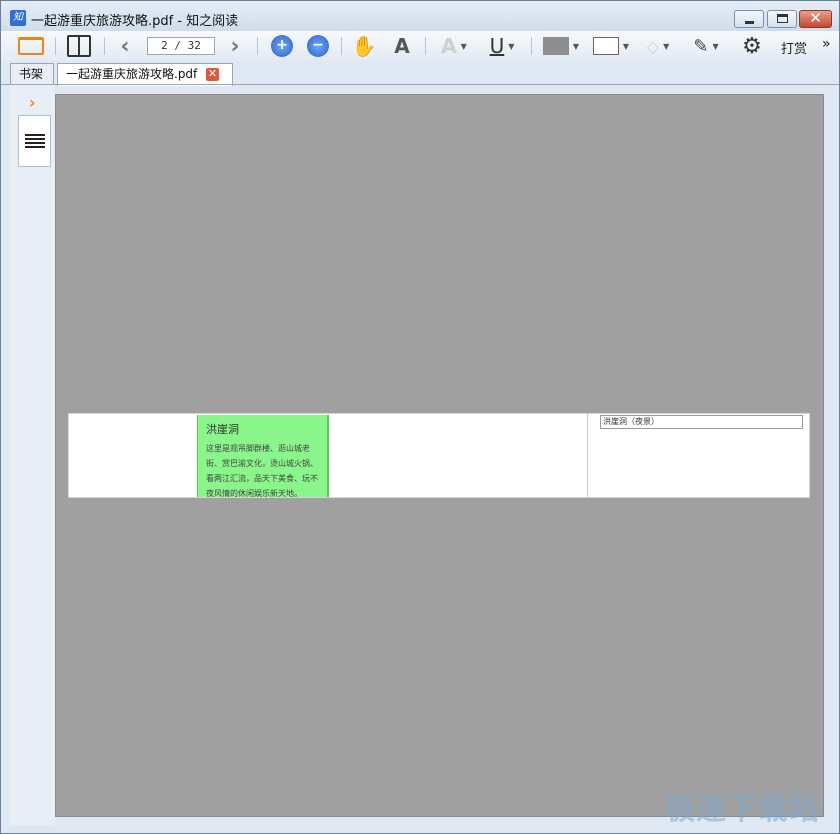 The height and width of the screenshot is (834, 840). I want to click on underline-icon: U, so click(497, 46).